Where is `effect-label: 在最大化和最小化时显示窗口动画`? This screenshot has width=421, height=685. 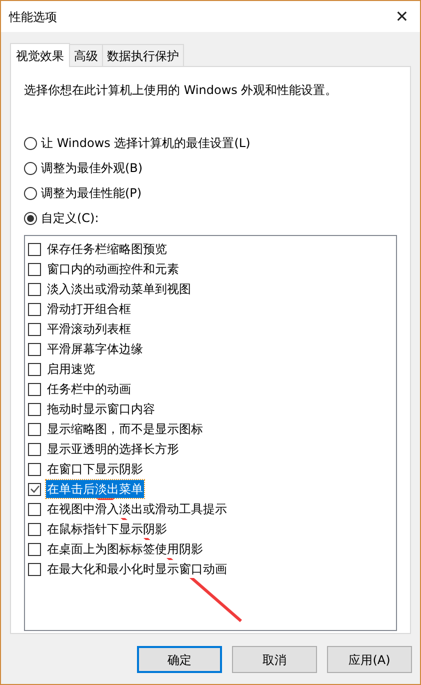
effect-label: 在最大化和最小化时显示窗口动画 is located at coordinates (137, 569).